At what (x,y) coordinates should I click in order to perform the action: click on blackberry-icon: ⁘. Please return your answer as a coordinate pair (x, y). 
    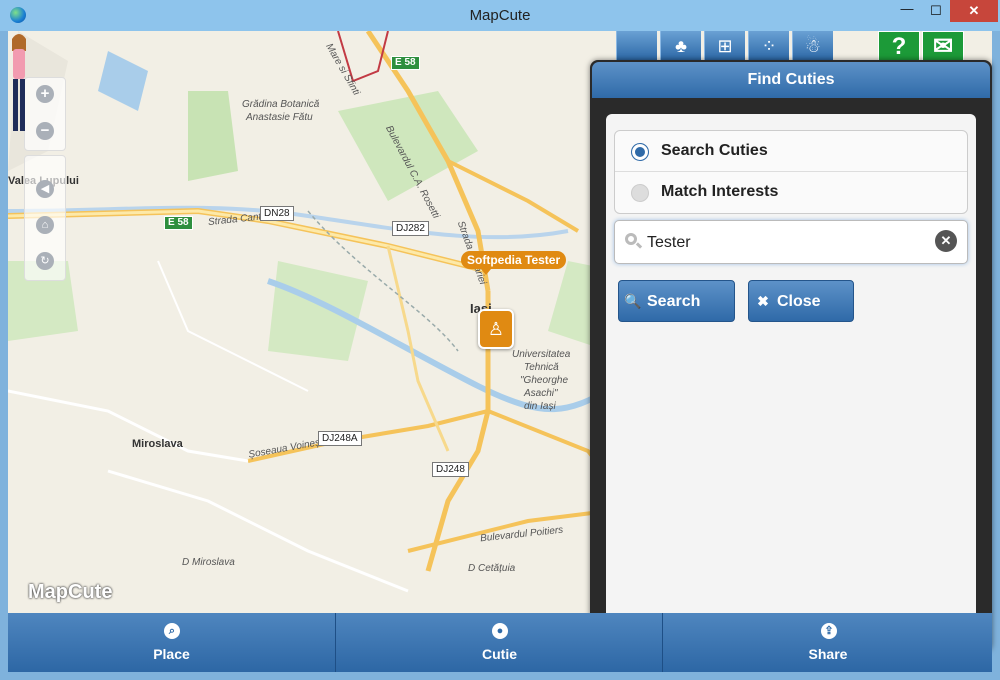
    Looking at the image, I should click on (768, 46).